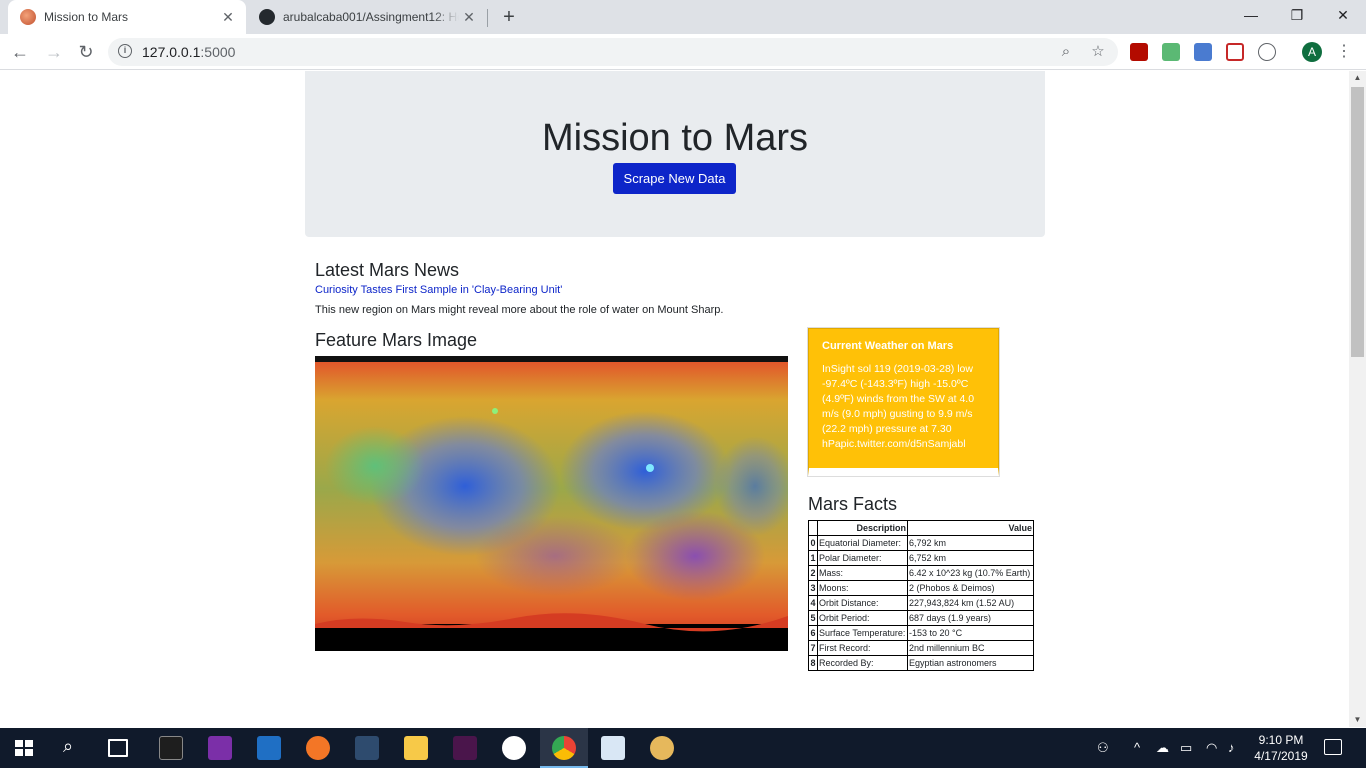 The image size is (1366, 768). I want to click on show-hidden-icons-chevron-icon: ^, so click(1137, 747).